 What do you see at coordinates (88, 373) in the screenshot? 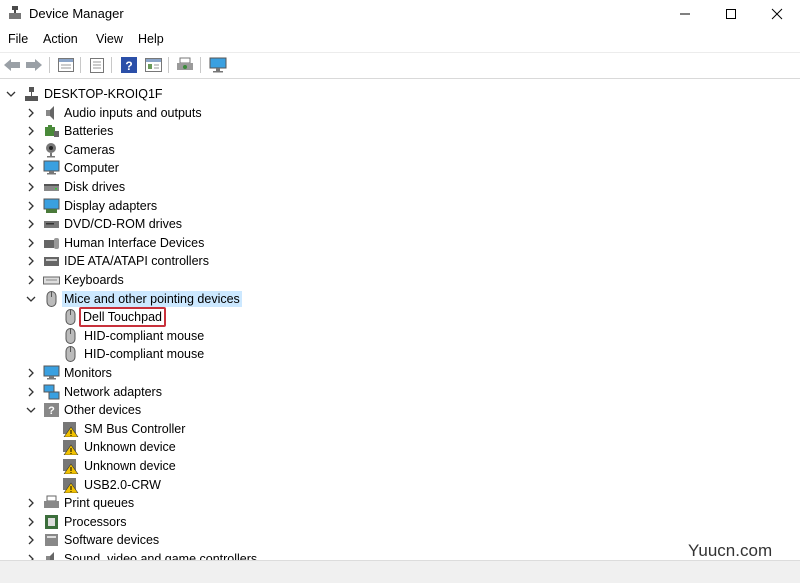
I see `tree-item-label: Monitors` at bounding box center [88, 373].